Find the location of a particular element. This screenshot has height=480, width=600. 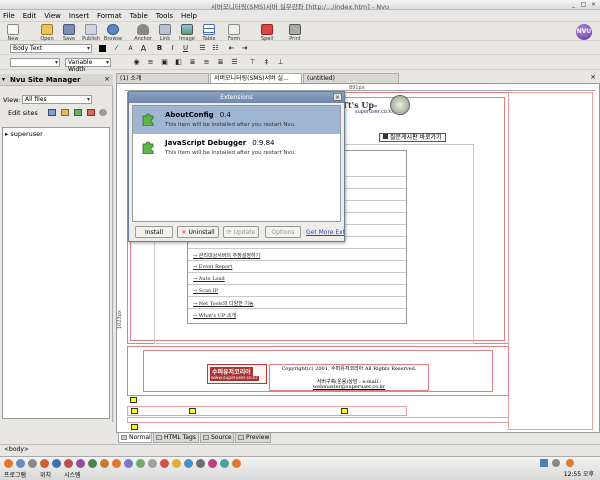

valign-middle-icon: ‡ is located at coordinates (266, 62).